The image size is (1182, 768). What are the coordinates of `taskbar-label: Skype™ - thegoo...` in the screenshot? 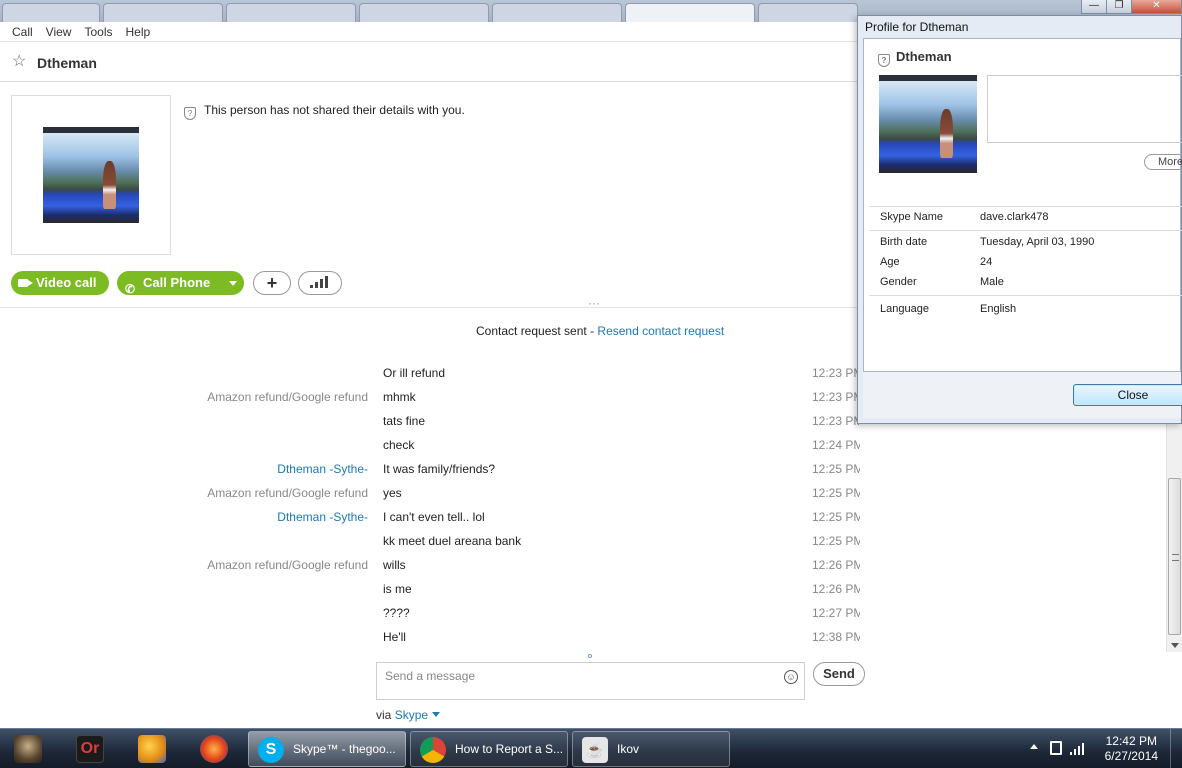 It's located at (344, 749).